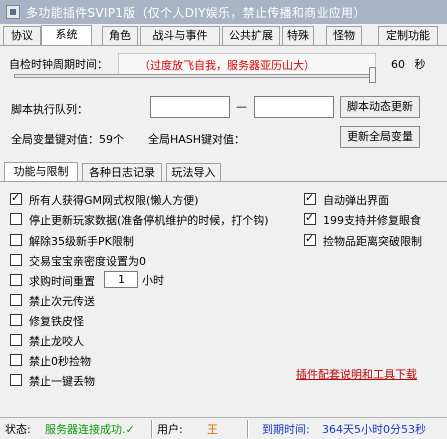 Image resolution: width=447 pixels, height=439 pixels. Describe the element at coordinates (81, 241) in the screenshot. I see `option-label: 解除35级新手PK限制` at that location.